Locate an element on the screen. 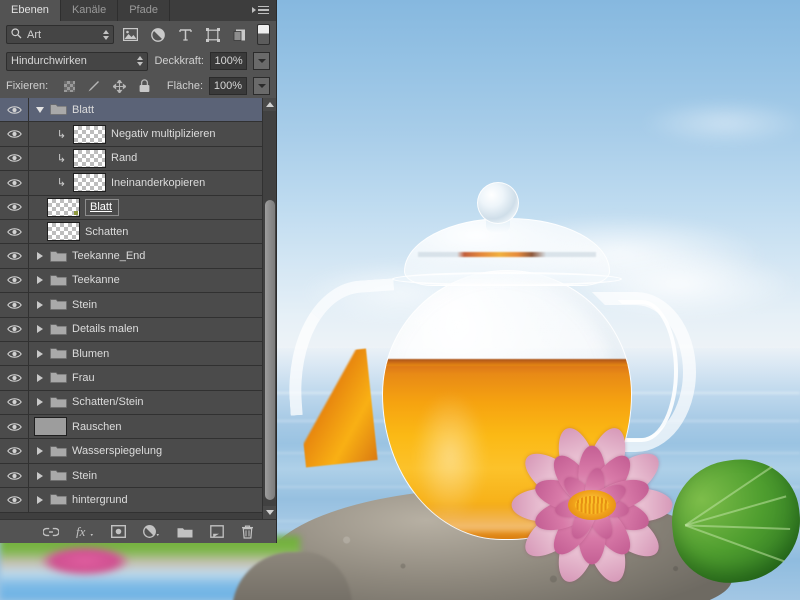 This screenshot has width=800, height=600. layer-row-body: Schatten is located at coordinates (145, 232).